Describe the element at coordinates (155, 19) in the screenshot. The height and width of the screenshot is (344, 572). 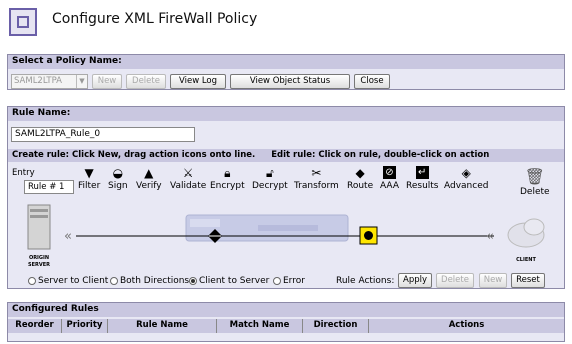
I see `page-title: Configure XML FireWall Policy` at that location.